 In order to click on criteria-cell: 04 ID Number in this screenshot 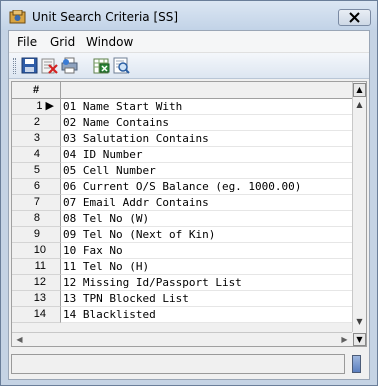, I will do `click(206, 155)`.